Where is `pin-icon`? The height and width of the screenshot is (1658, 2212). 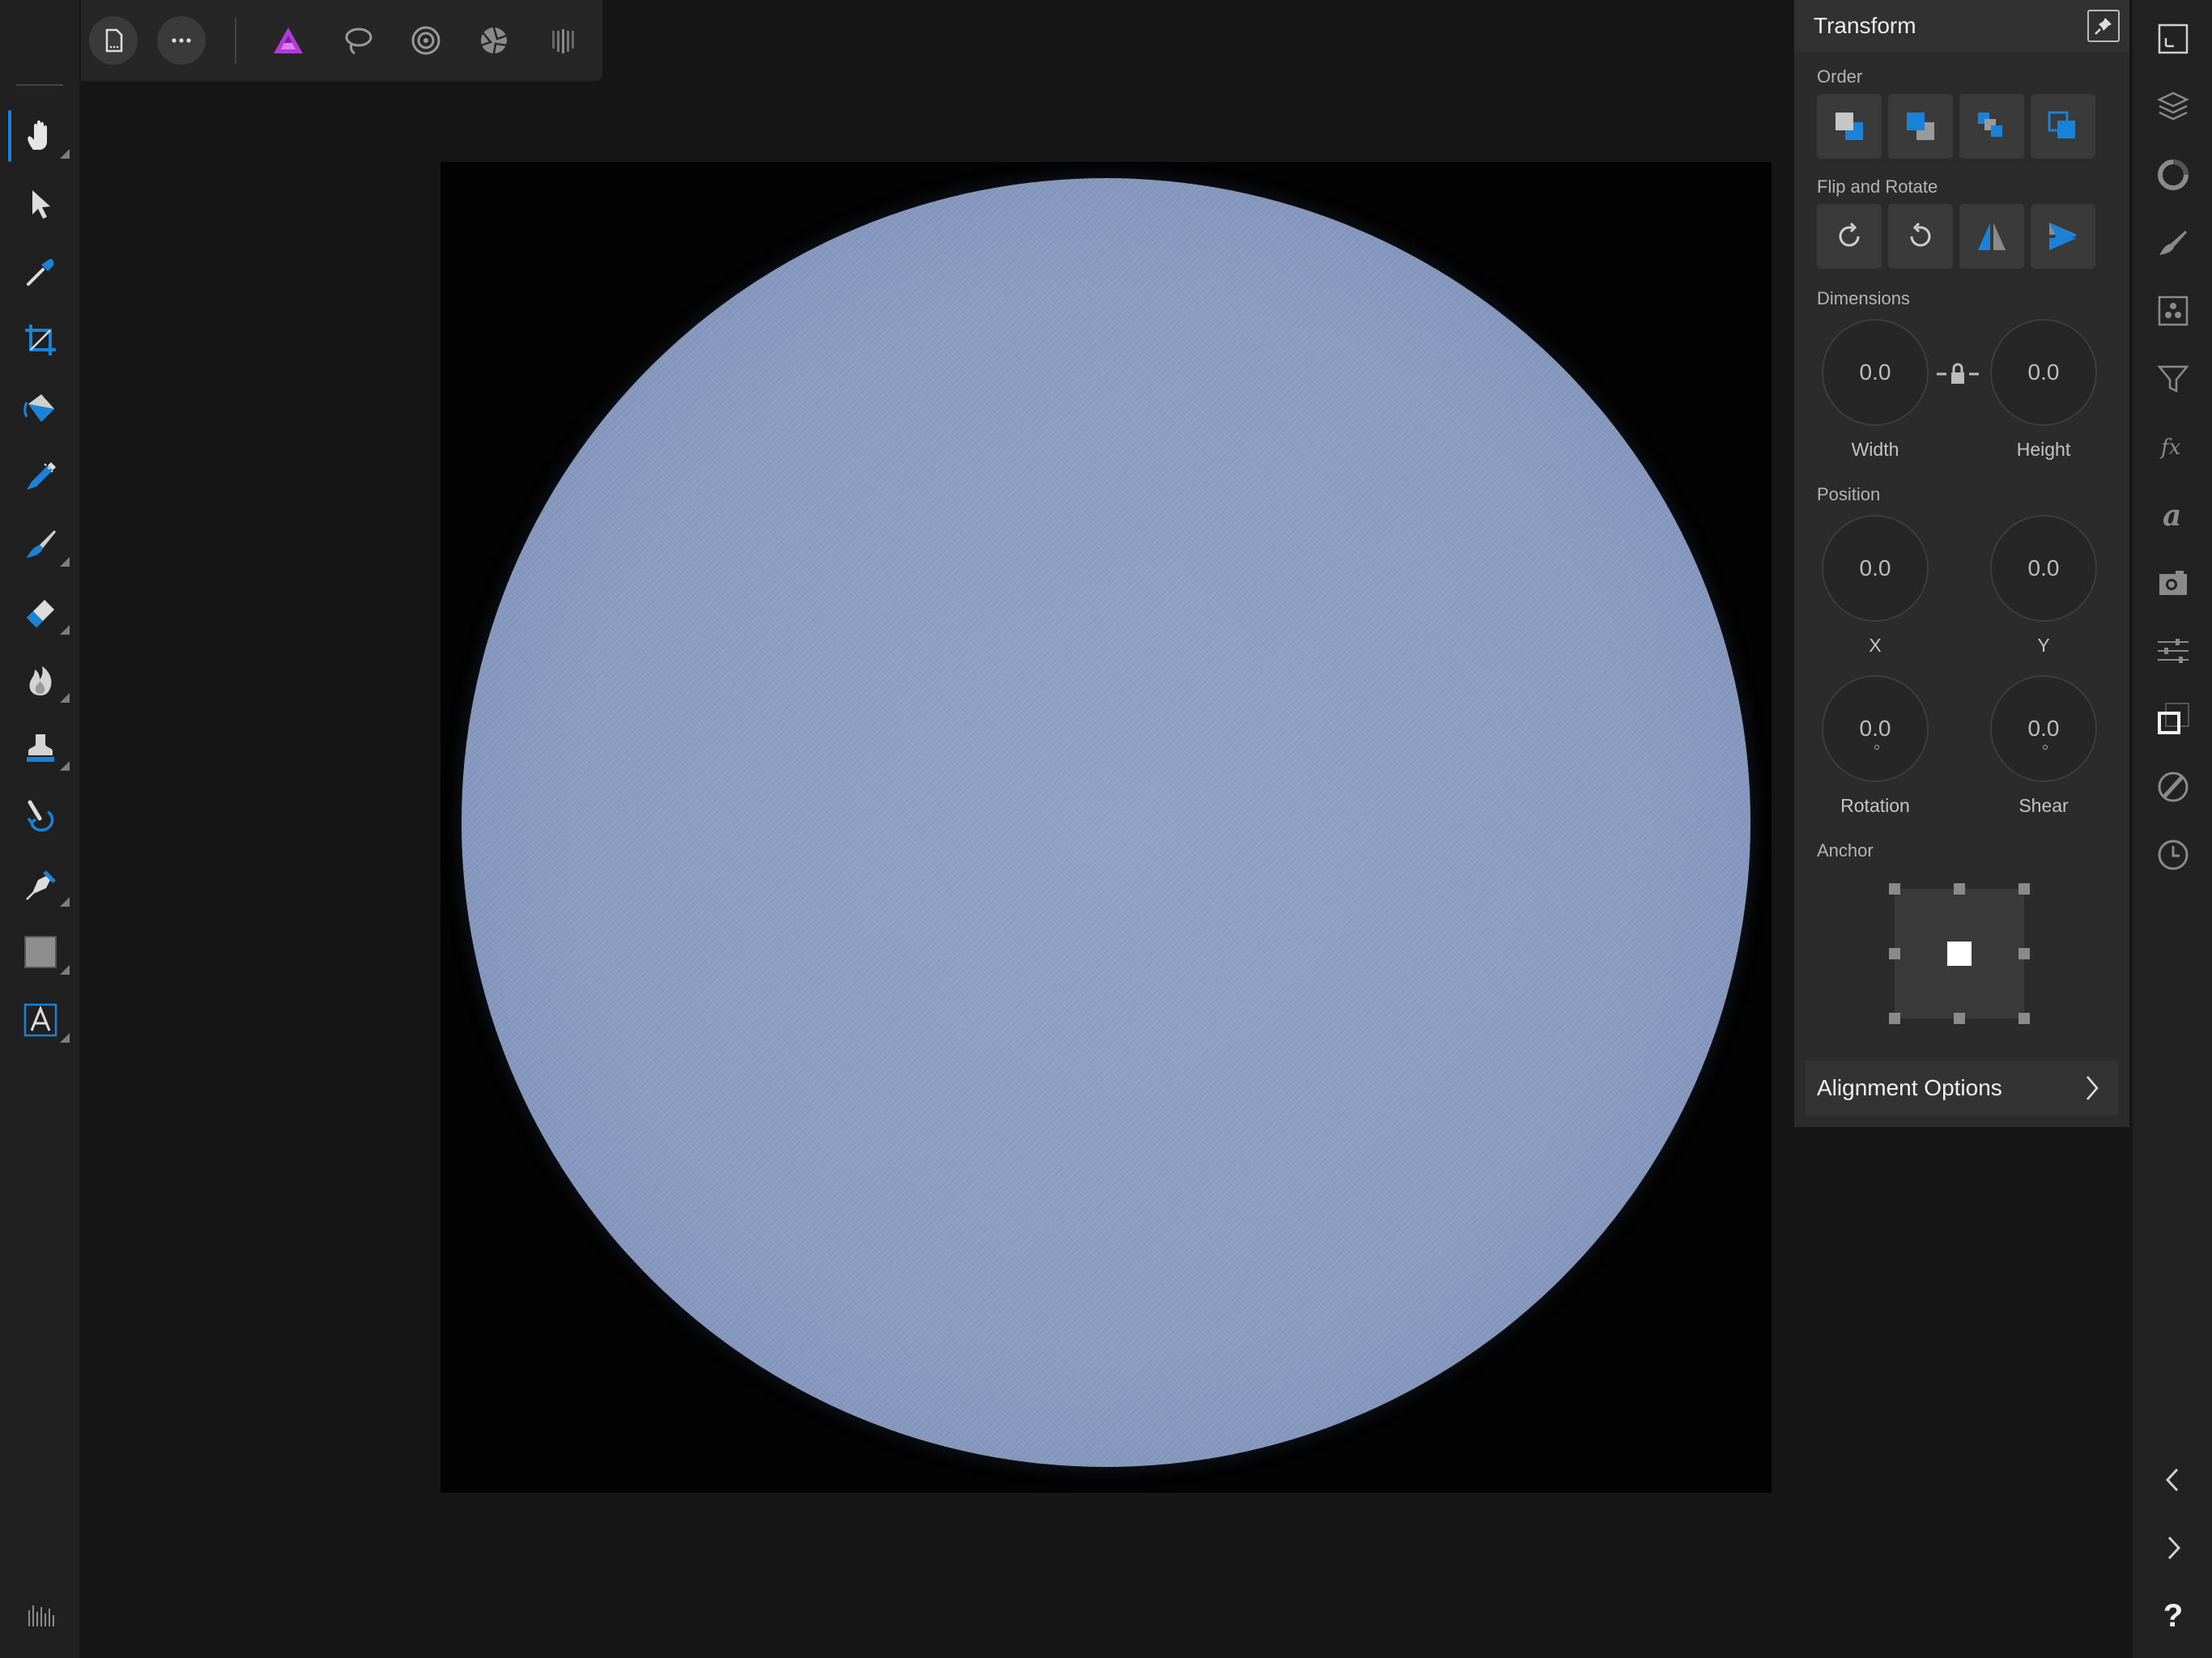
pin-icon is located at coordinates (2103, 26).